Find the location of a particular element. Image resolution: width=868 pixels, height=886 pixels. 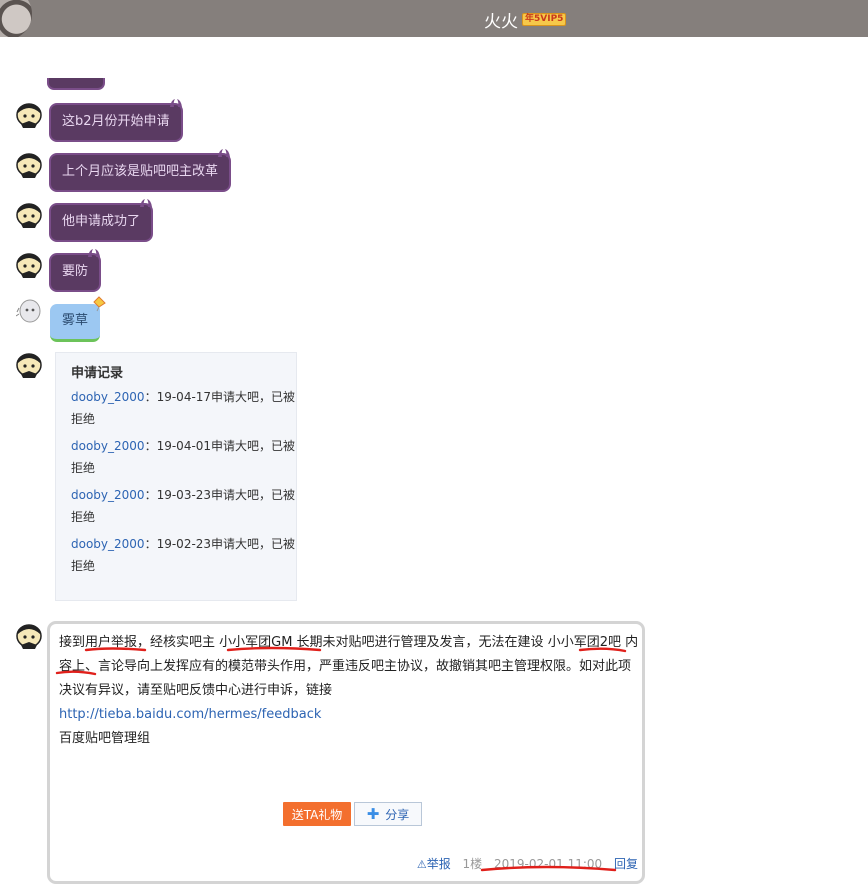

record-item: dooby_2000：19-03-23申请大吧，已被拒绝 is located at coordinates (183, 506).